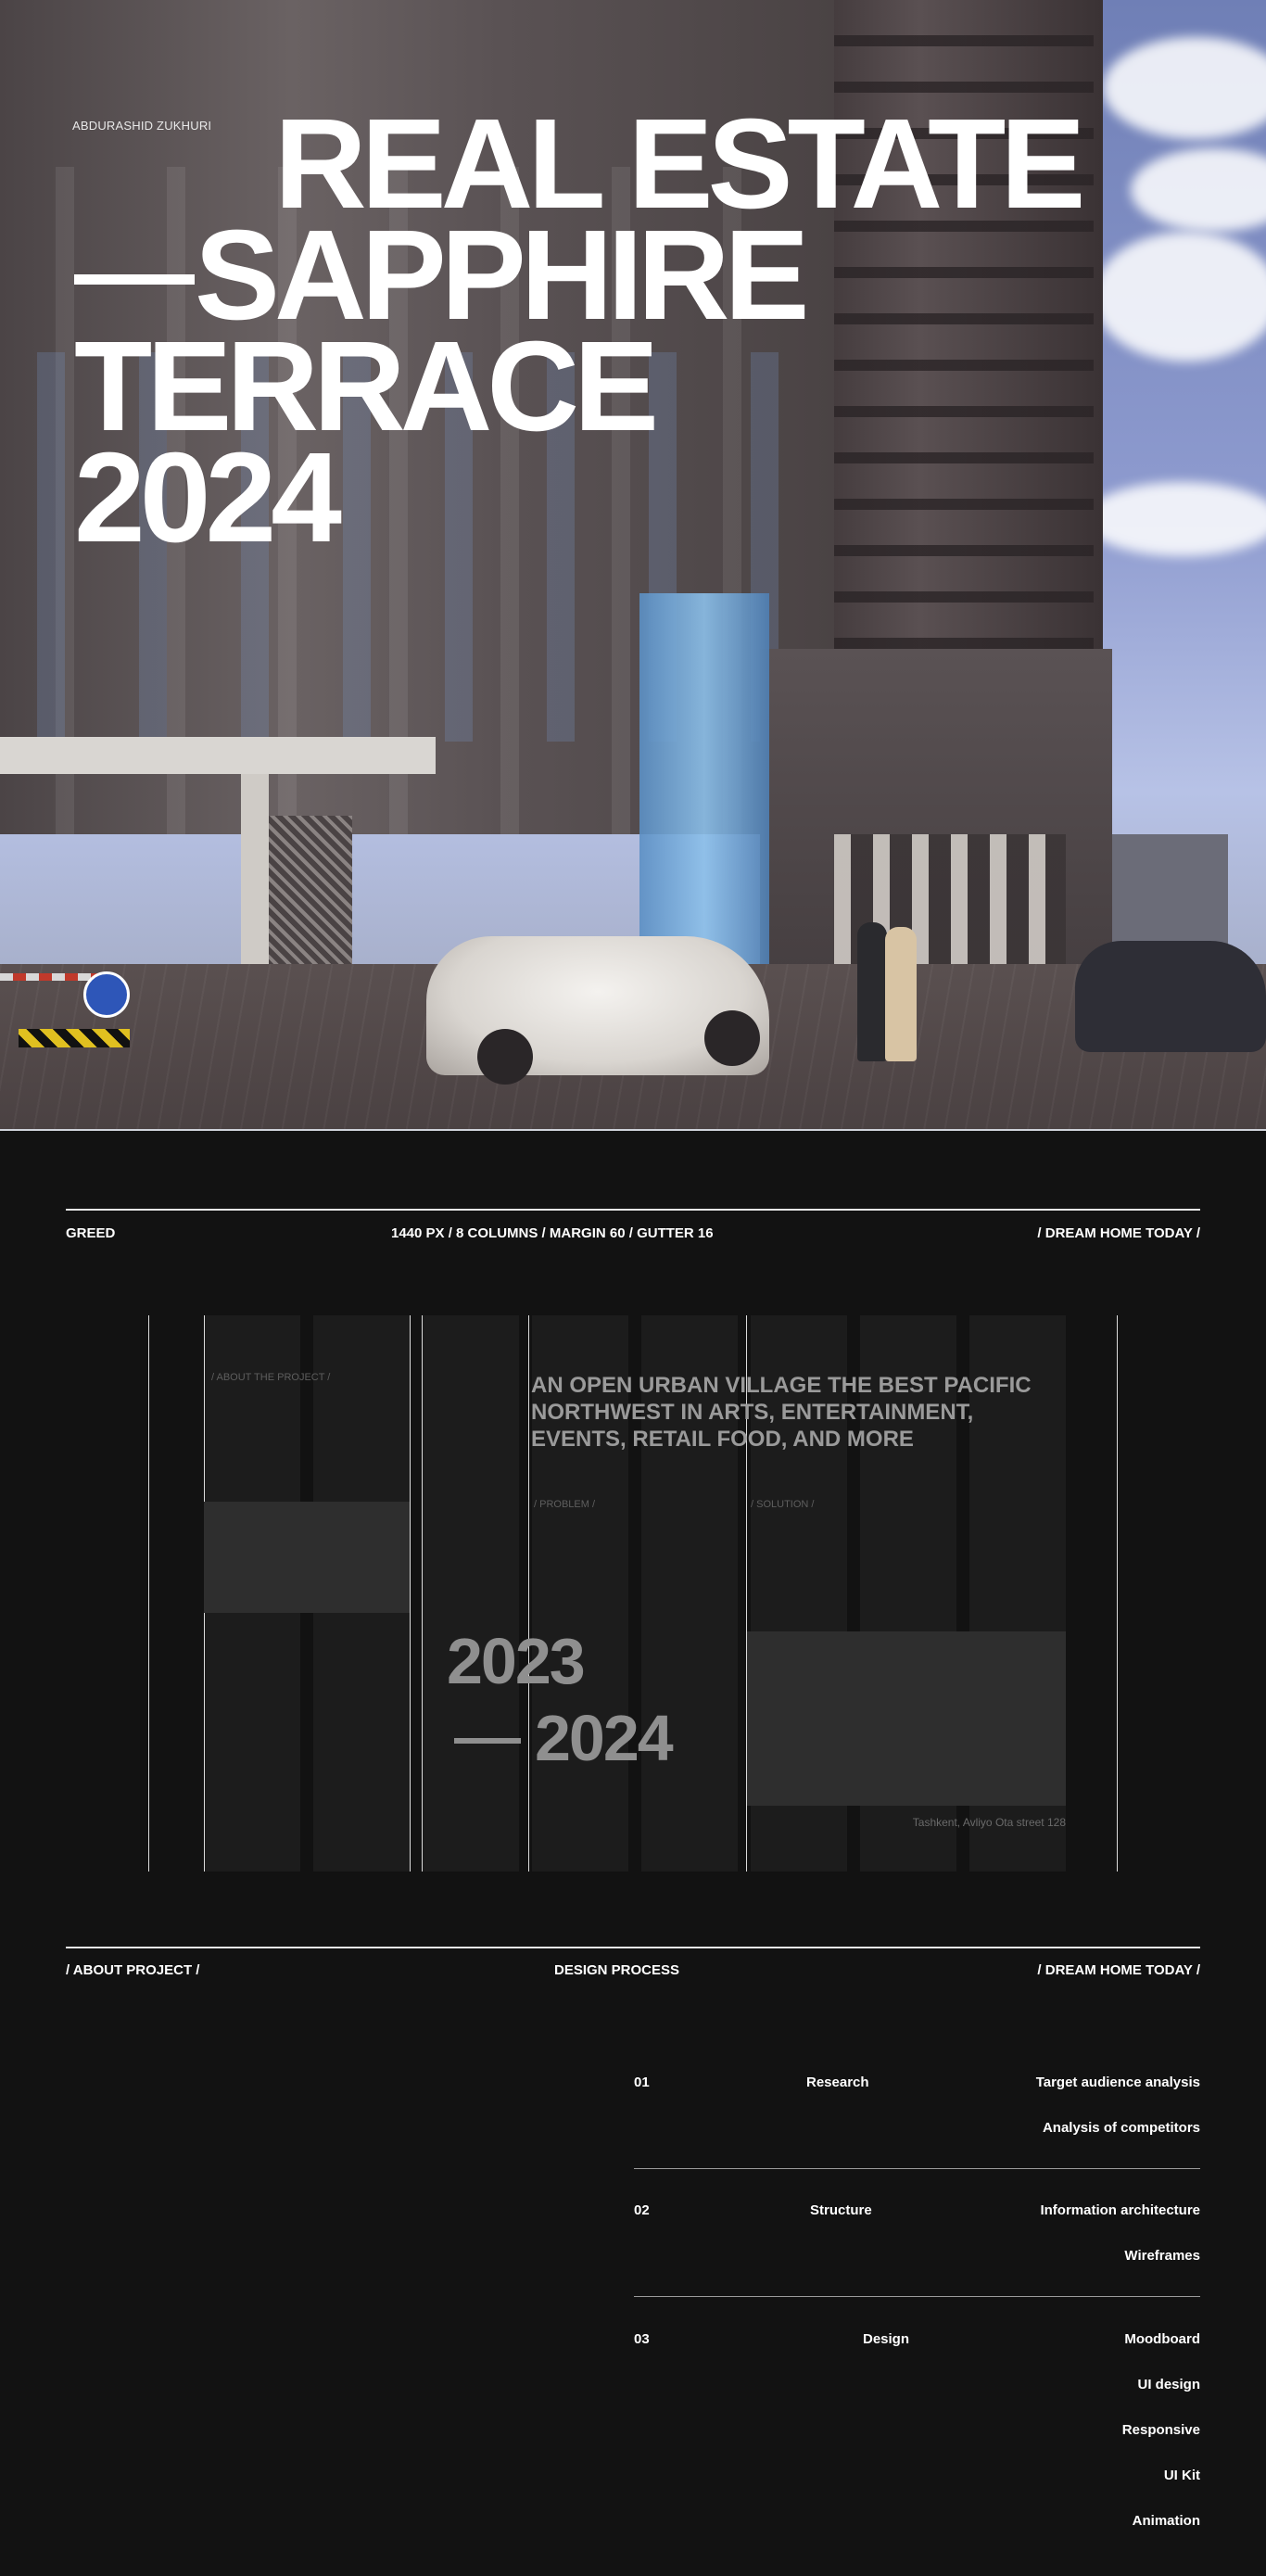 Image resolution: width=1266 pixels, height=2576 pixels. I want to click on hazard-stripe, so click(74, 1038).